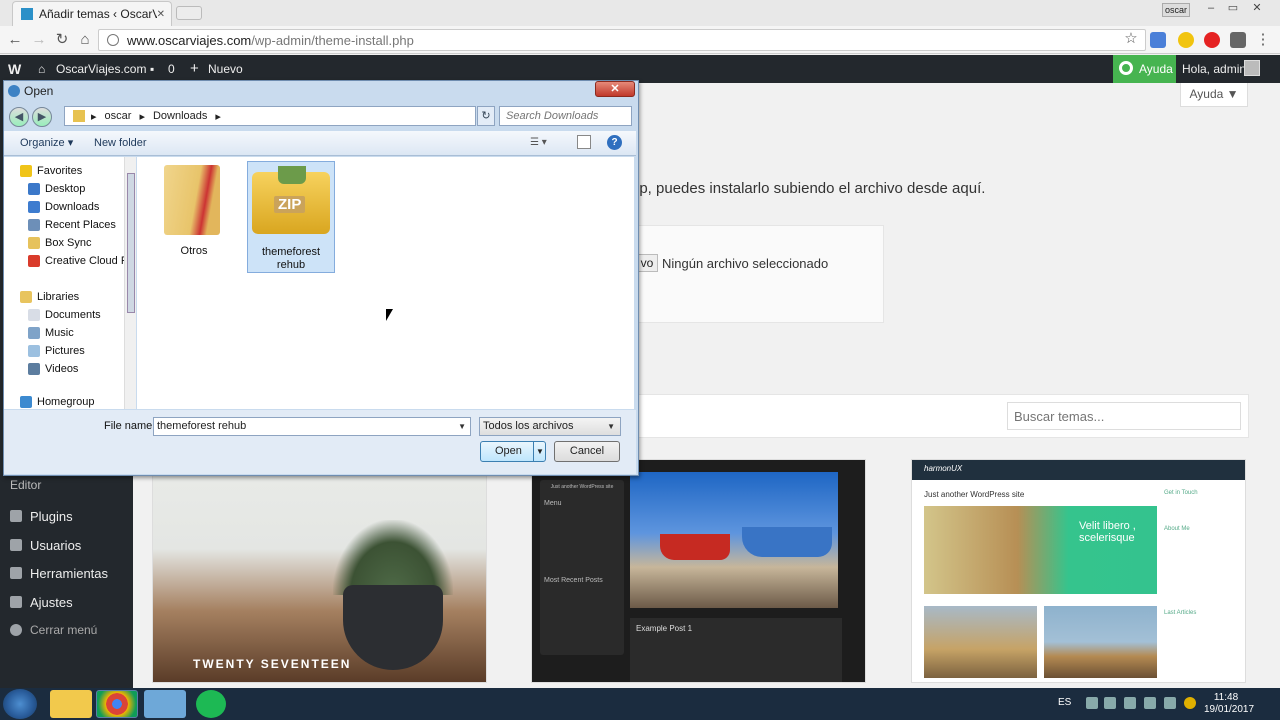 The height and width of the screenshot is (720, 1280). I want to click on tray-arrow-icon, so click(1092, 703).